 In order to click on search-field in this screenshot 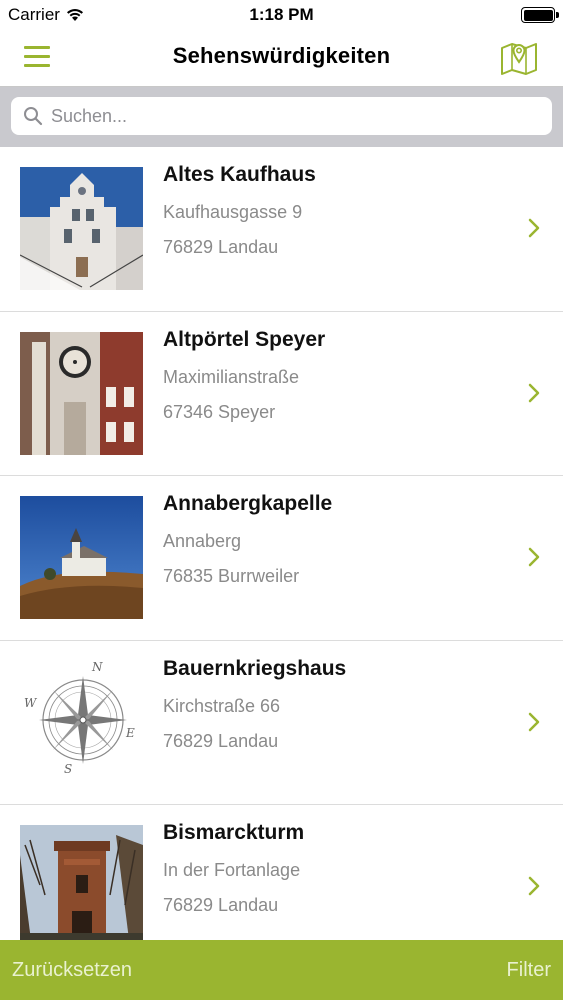, I will do `click(281, 116)`.